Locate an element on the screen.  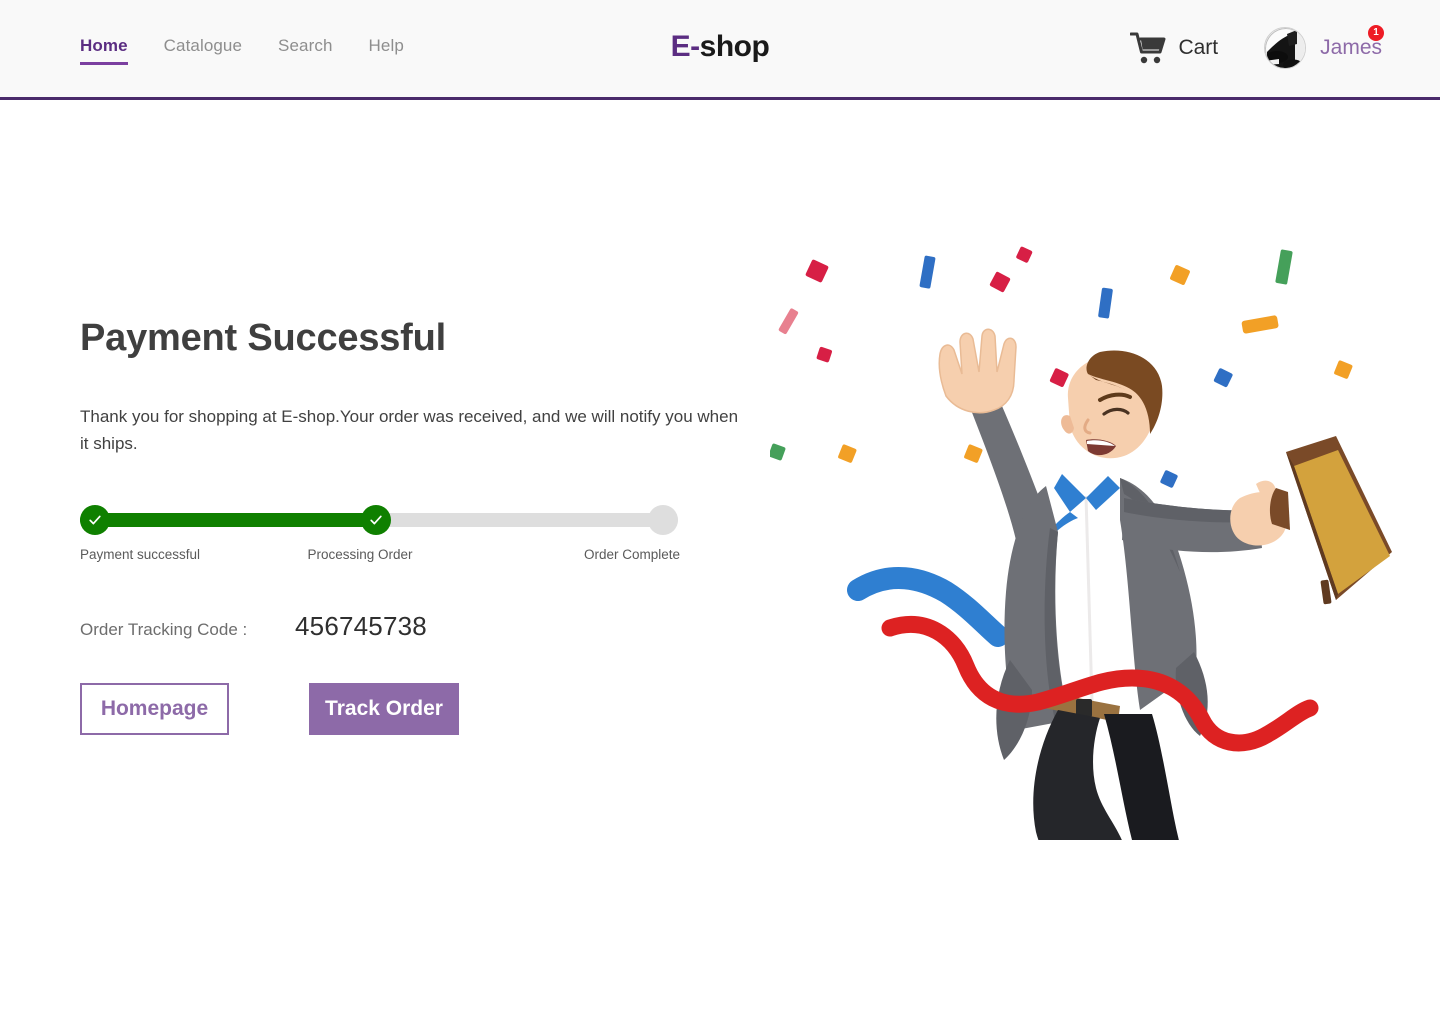
order-tracking-code-row: Order Tracking Code : 456745738 is located at coordinates (430, 626).